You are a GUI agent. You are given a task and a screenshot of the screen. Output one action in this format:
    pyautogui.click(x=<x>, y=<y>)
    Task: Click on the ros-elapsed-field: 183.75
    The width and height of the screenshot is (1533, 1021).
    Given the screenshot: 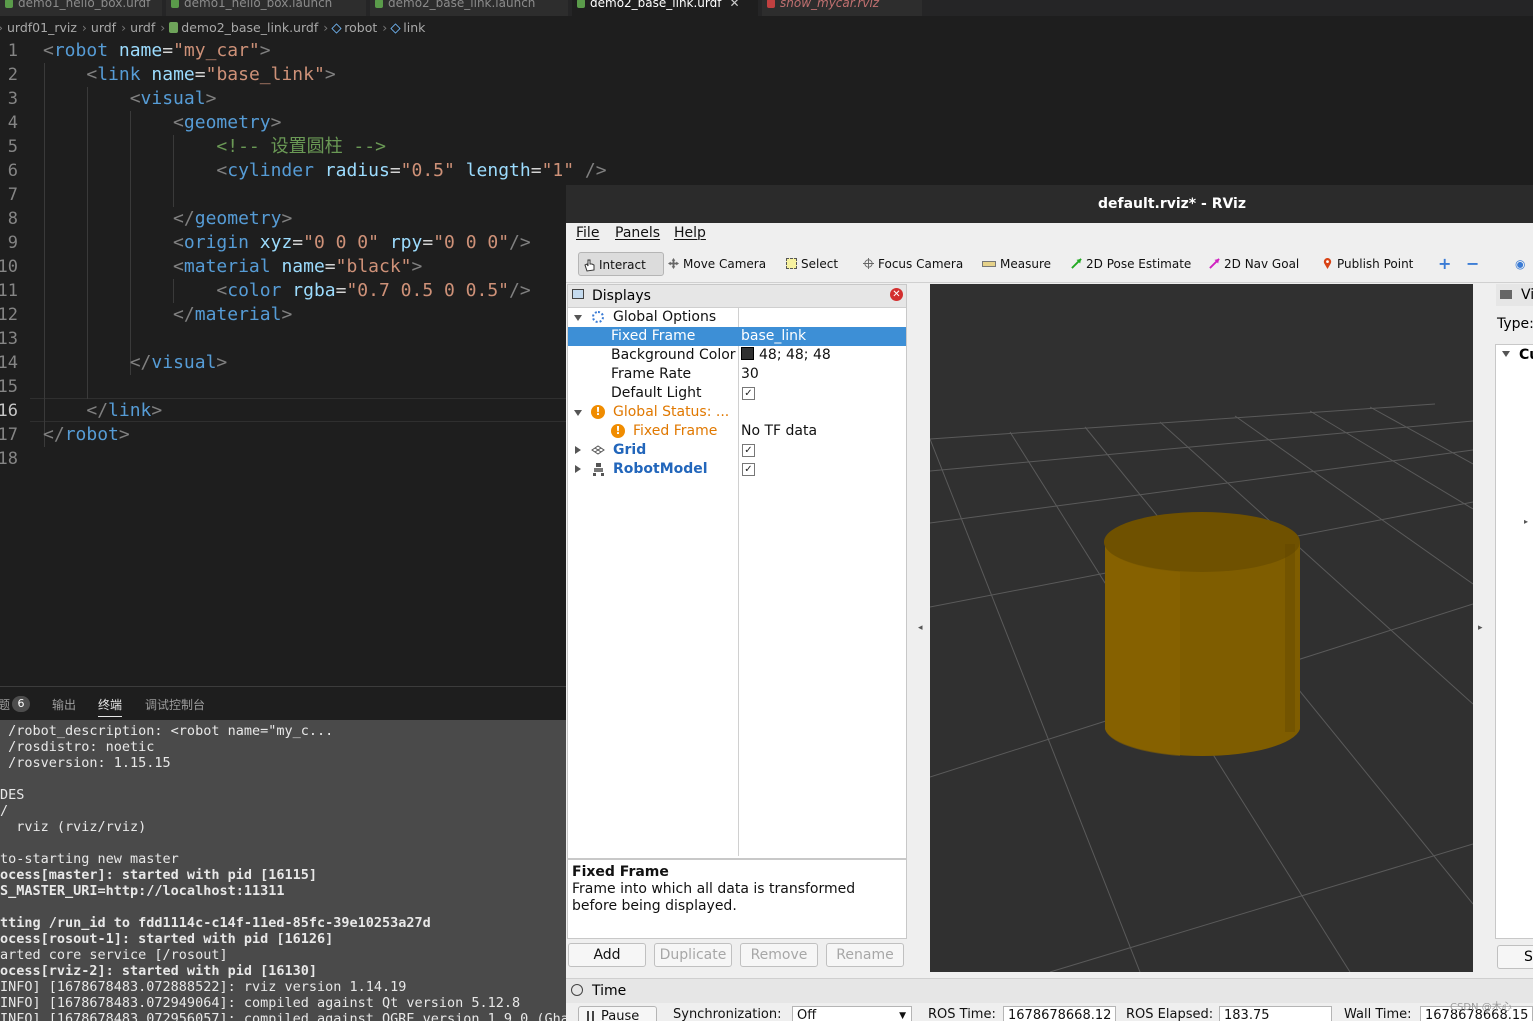 What is the action you would take?
    pyautogui.click(x=1275, y=1013)
    